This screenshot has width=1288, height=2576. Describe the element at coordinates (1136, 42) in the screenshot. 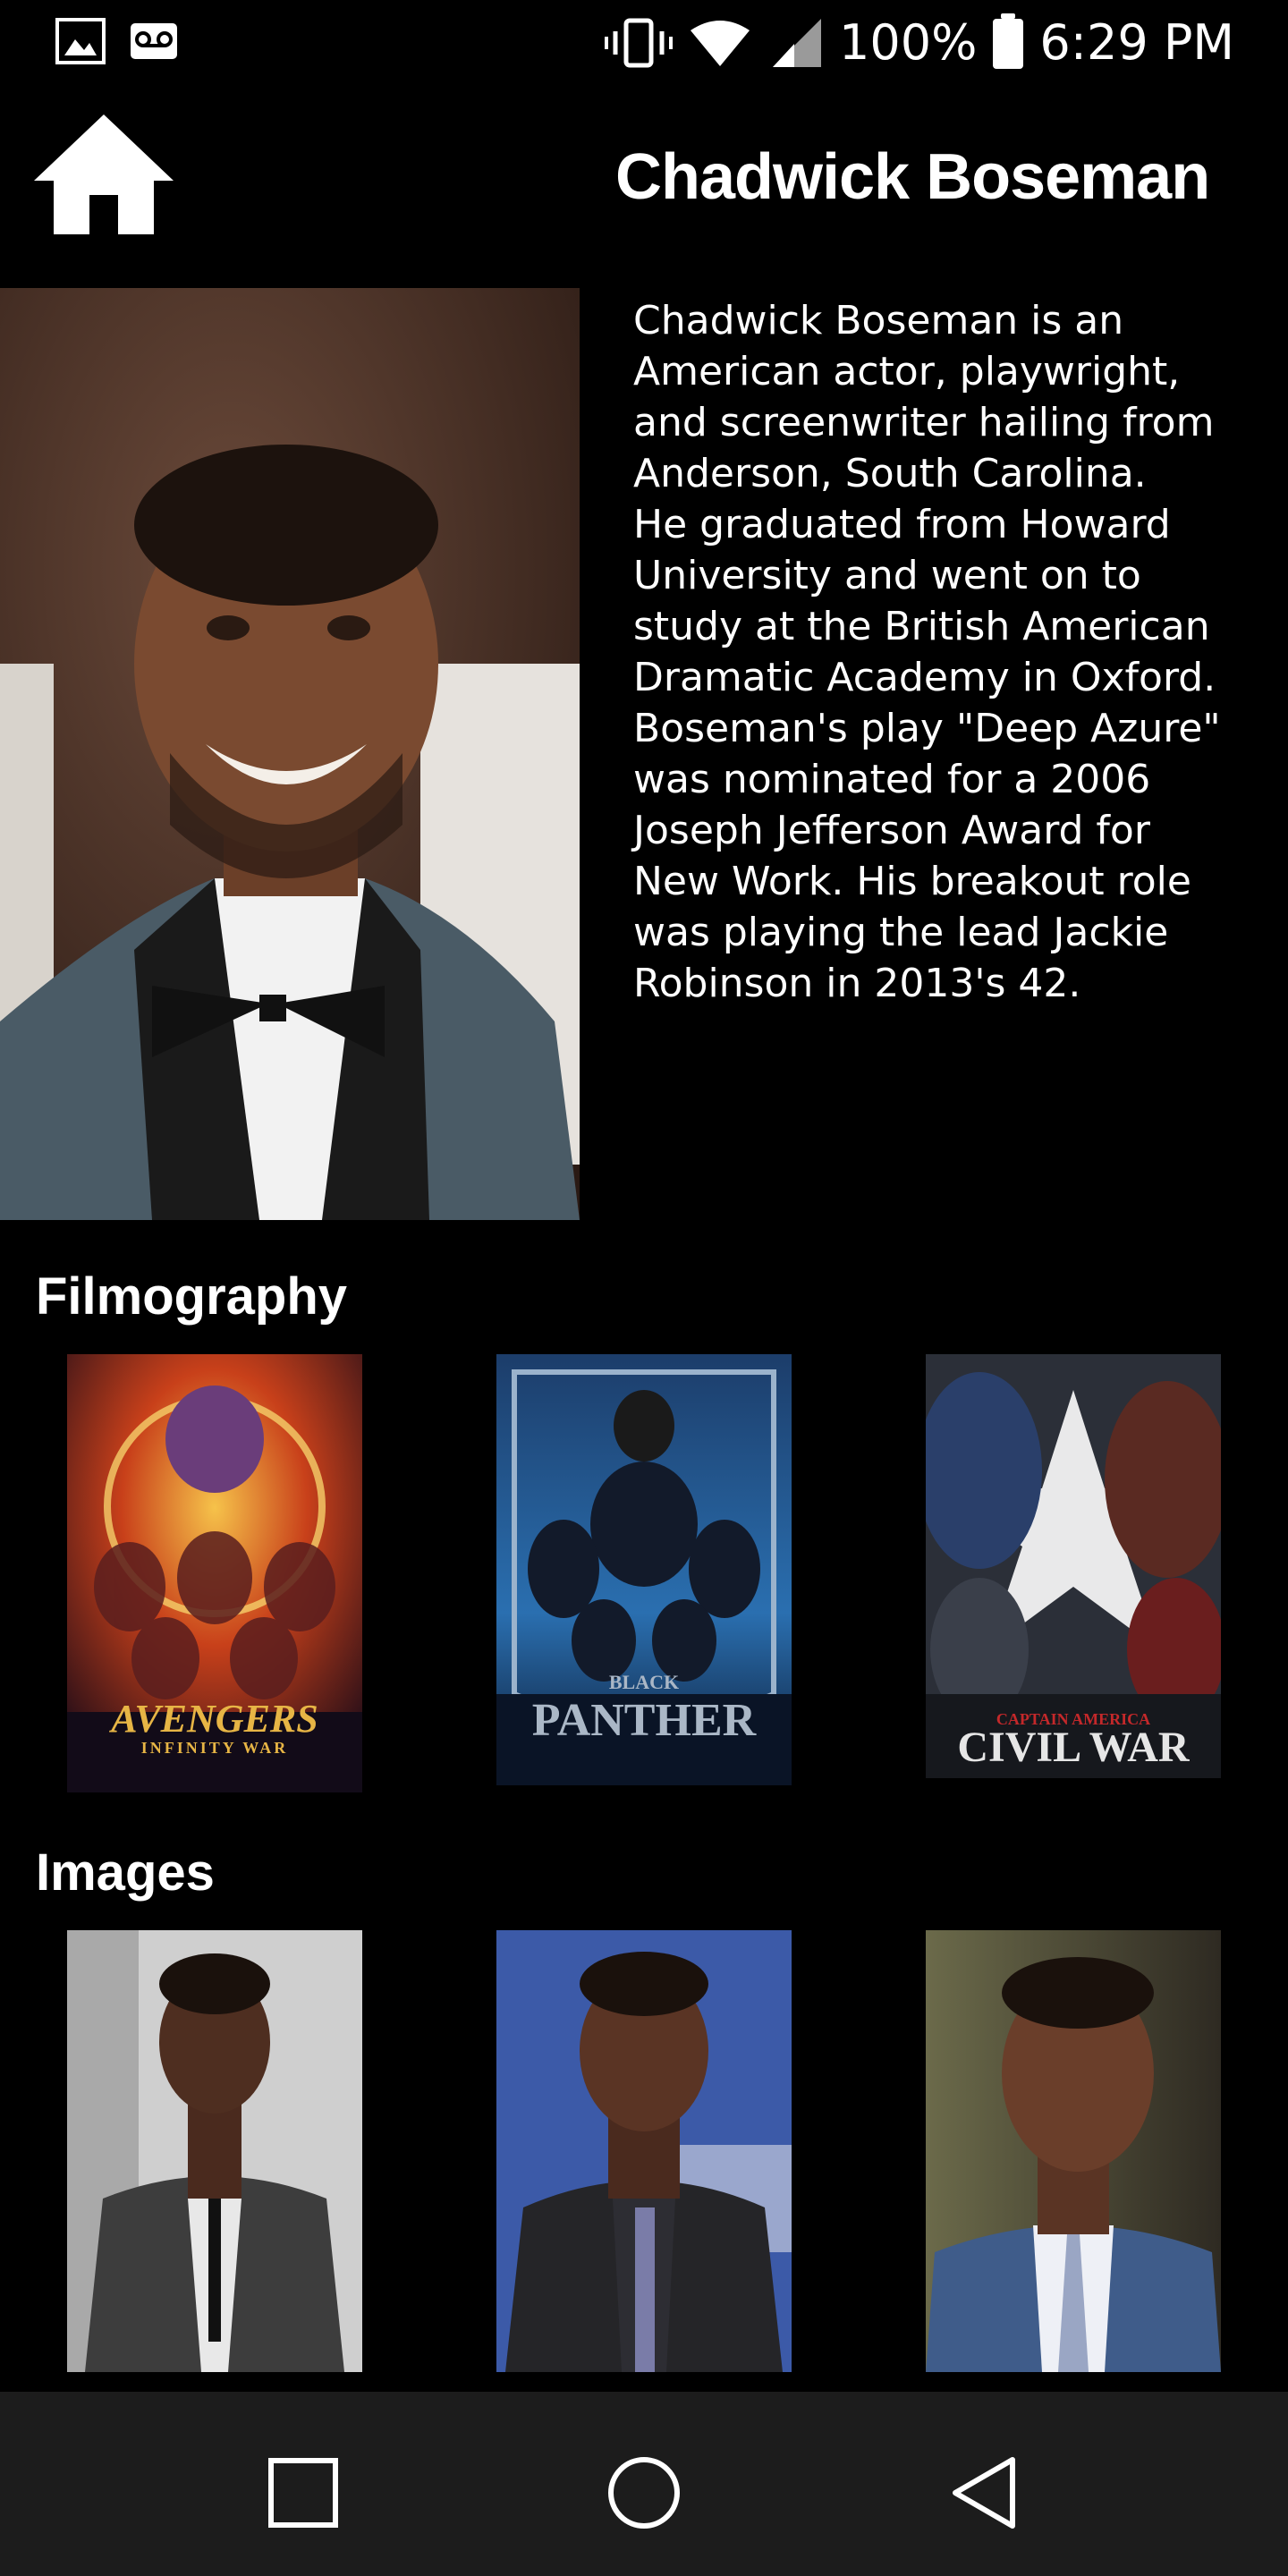

I see `clock: 6:29 PM` at that location.